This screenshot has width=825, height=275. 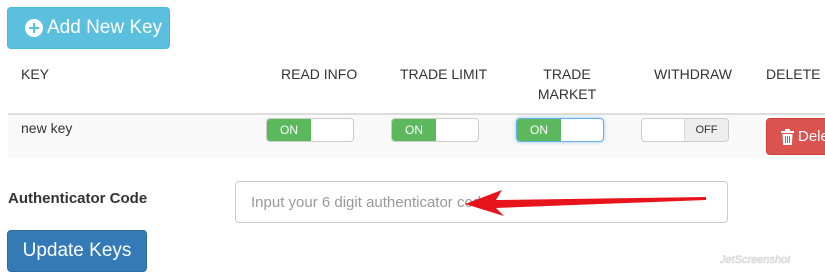 What do you see at coordinates (34, 28) in the screenshot?
I see `plus-circle-icon` at bounding box center [34, 28].